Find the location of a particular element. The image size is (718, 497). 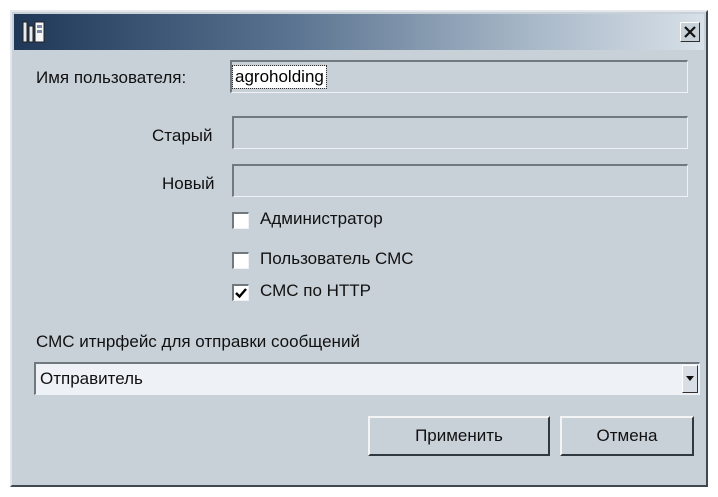

new-password-input is located at coordinates (460, 181).